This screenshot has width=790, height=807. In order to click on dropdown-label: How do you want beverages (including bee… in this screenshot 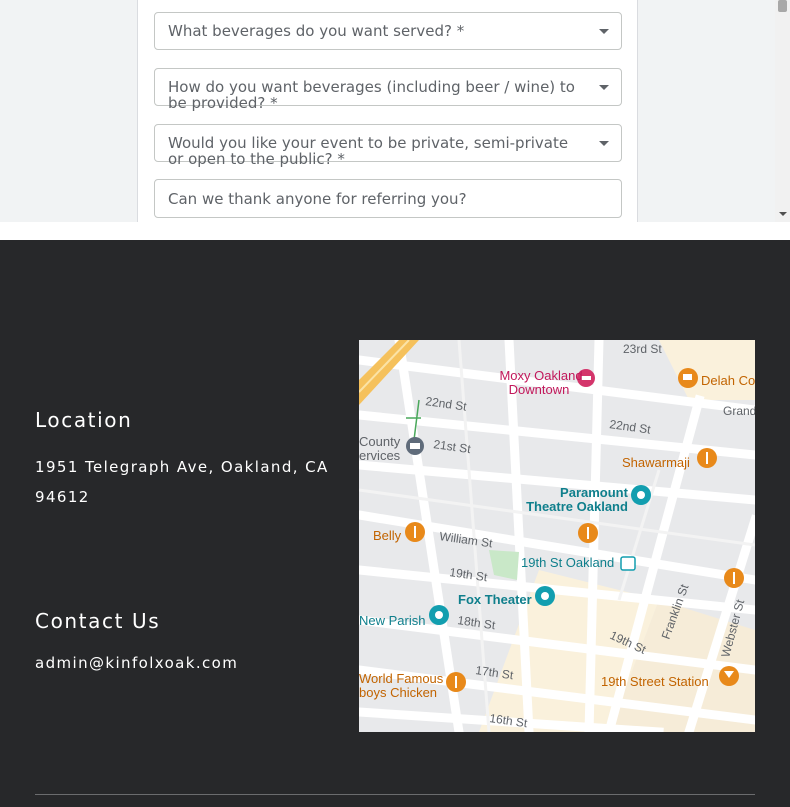, I will do `click(371, 95)`.